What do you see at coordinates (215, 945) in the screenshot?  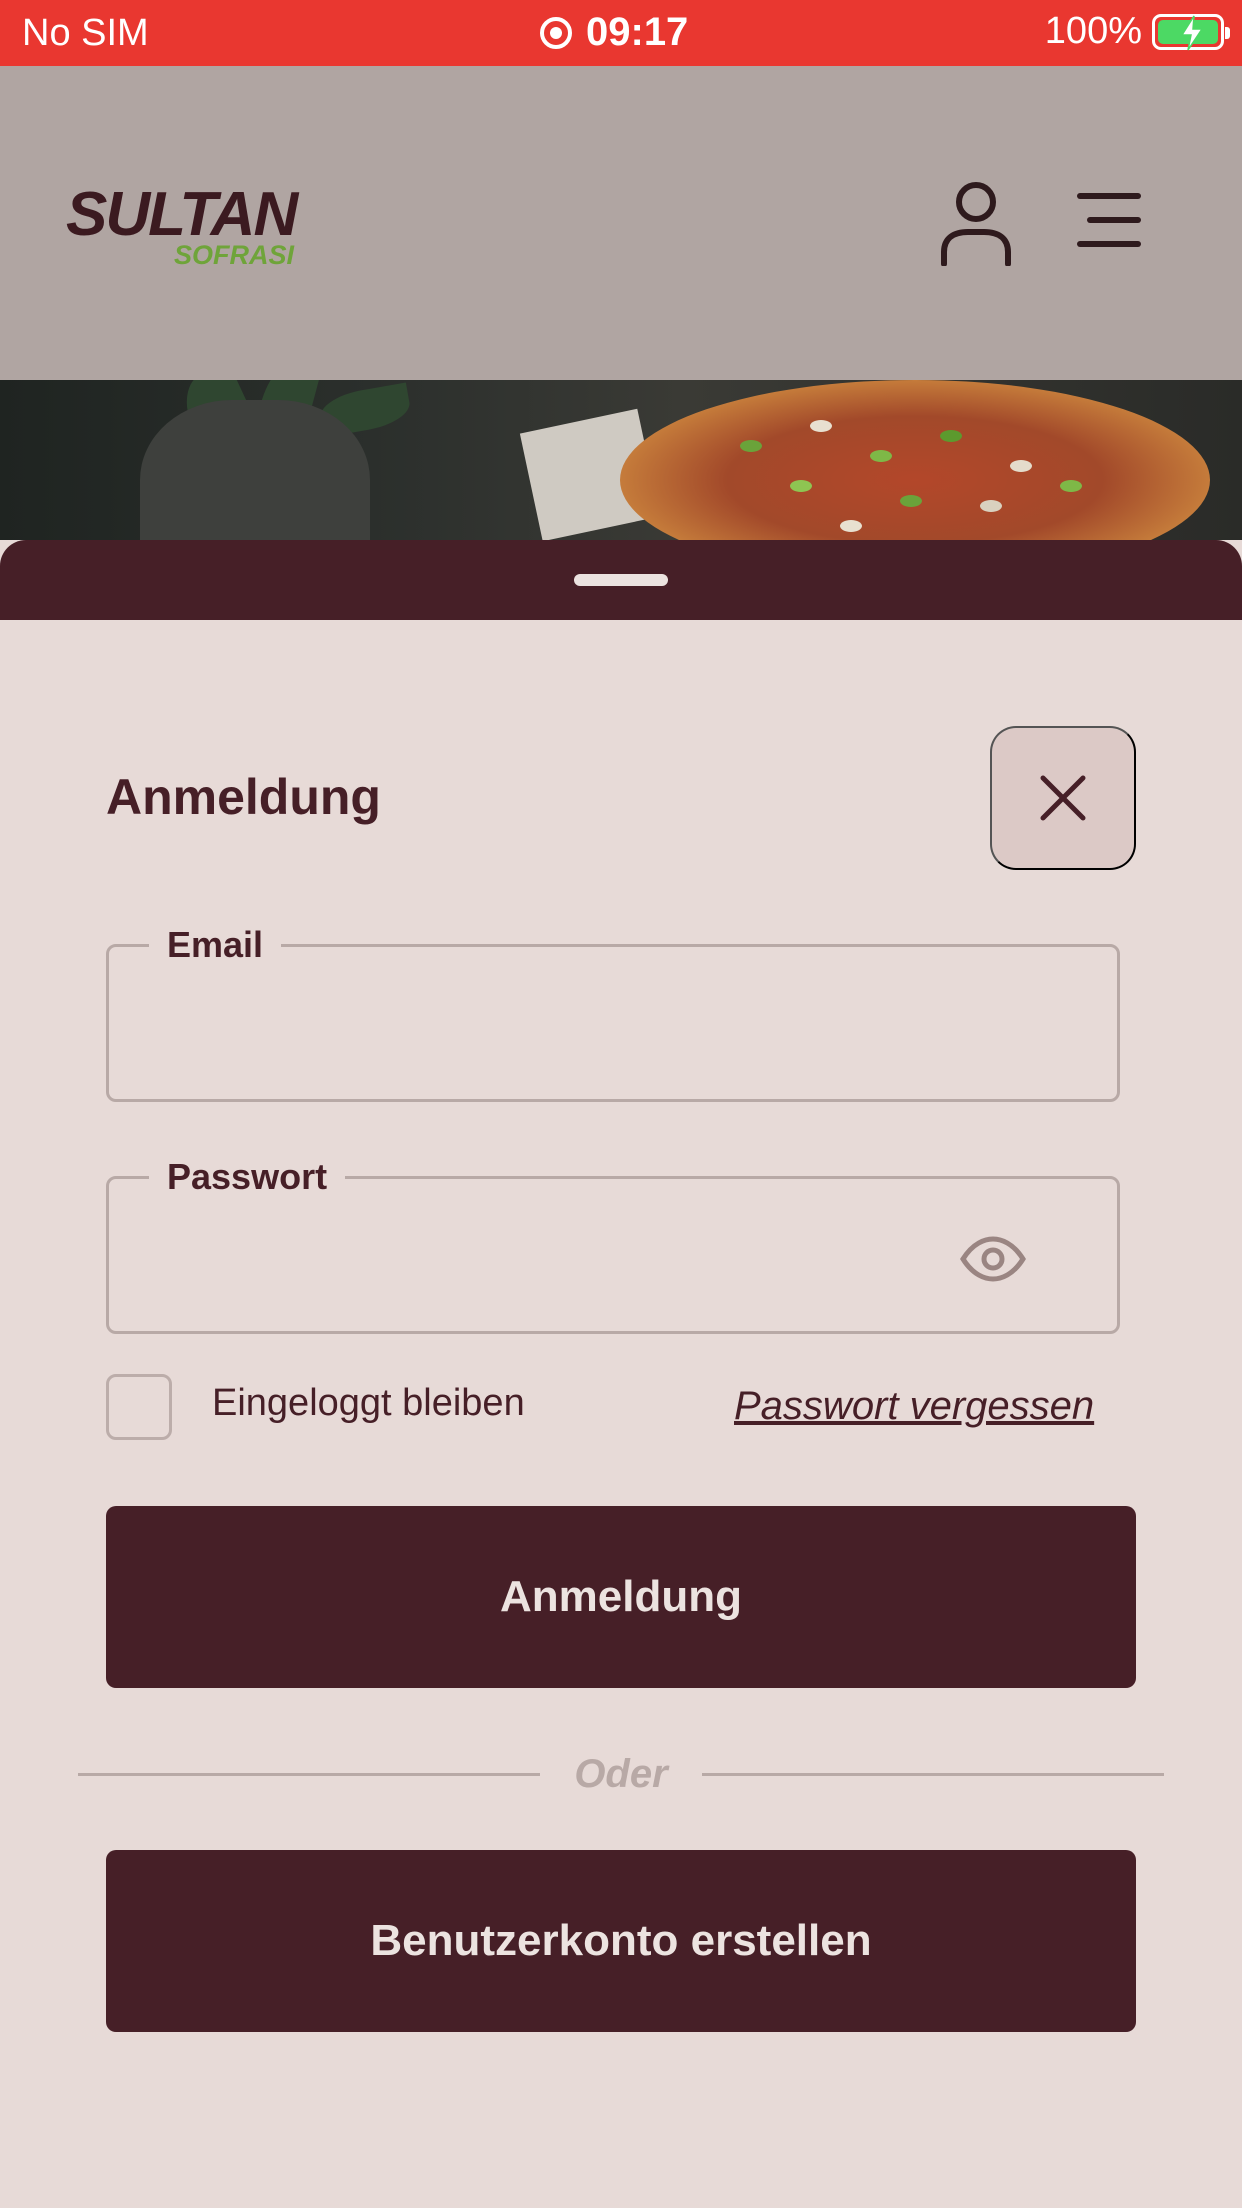 I see `email-label: Email` at bounding box center [215, 945].